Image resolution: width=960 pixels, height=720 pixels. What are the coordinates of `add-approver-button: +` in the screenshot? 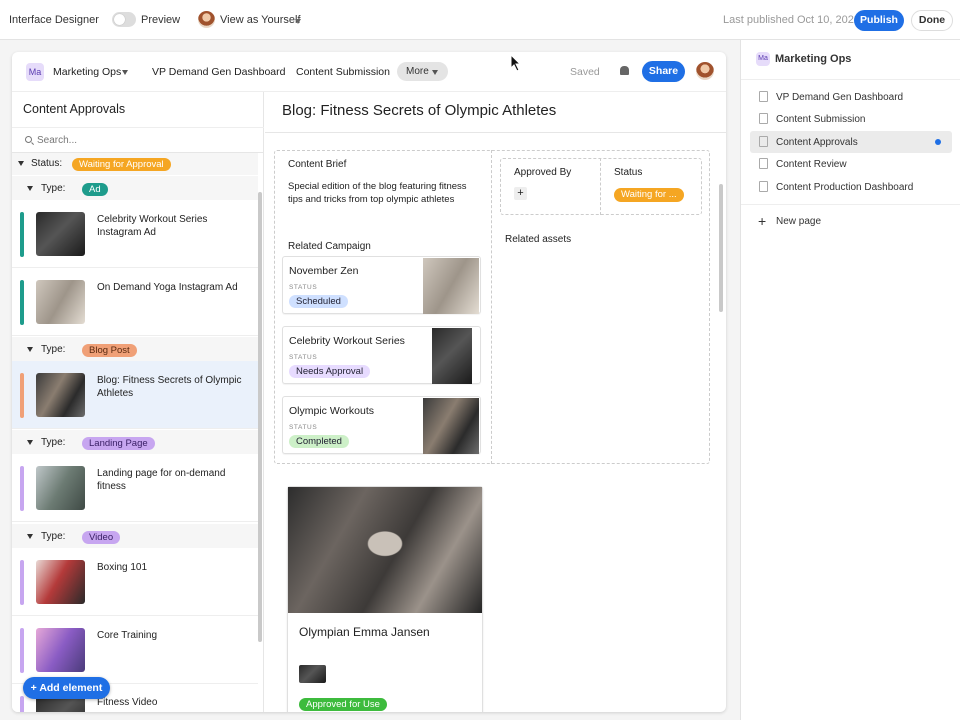 It's located at (520, 193).